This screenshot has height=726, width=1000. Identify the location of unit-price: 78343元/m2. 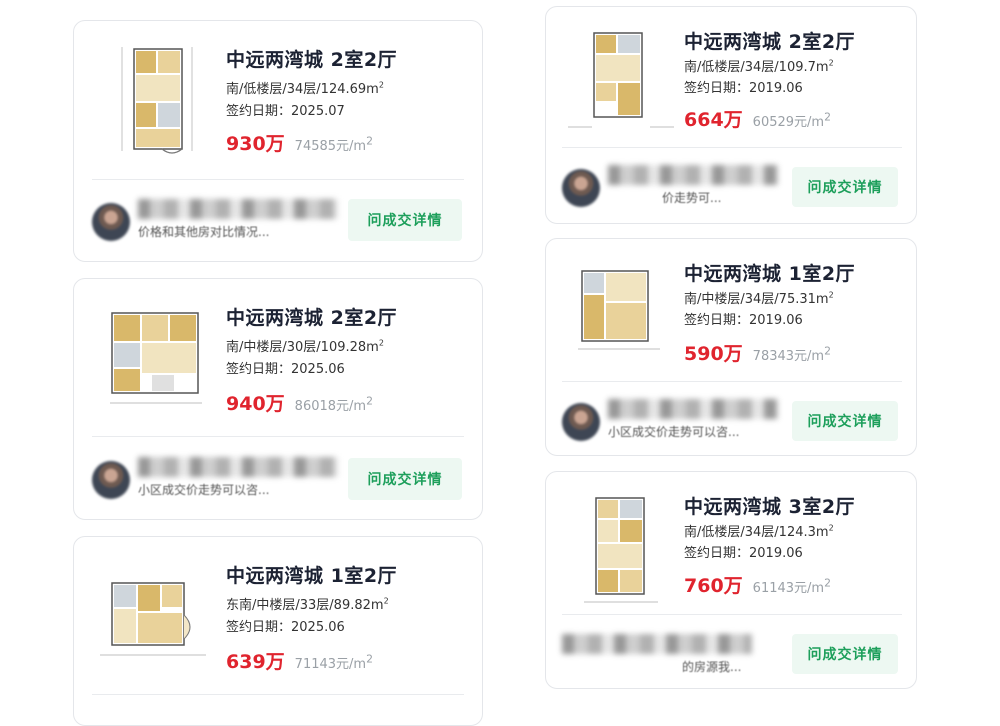
(791, 354).